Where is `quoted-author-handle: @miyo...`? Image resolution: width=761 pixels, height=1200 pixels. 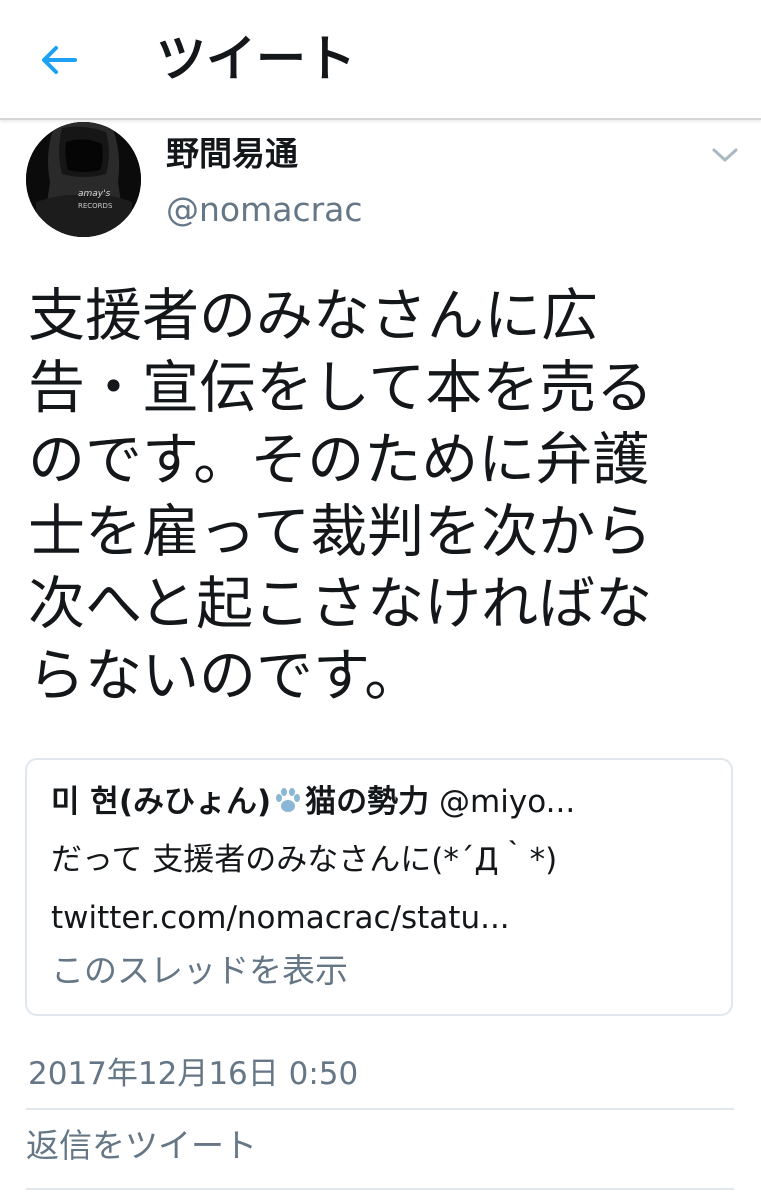 quoted-author-handle: @miyo... is located at coordinates (507, 802).